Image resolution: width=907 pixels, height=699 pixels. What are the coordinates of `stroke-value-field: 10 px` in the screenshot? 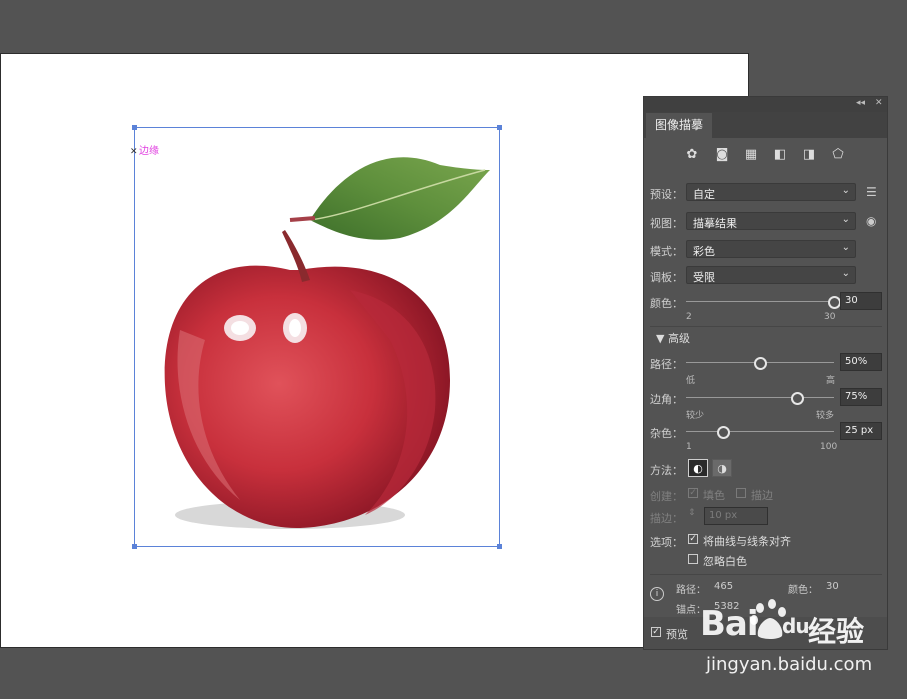 It's located at (736, 516).